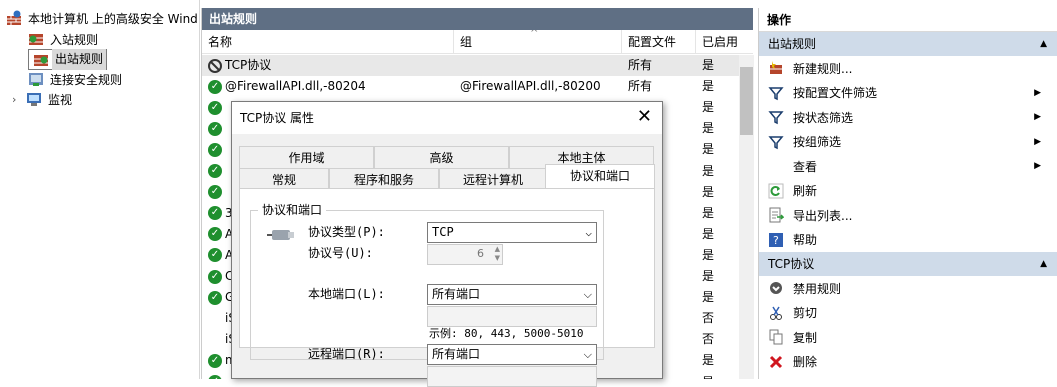  What do you see at coordinates (530, 86) in the screenshot?
I see `rule-group: @FirewallAPI.dll,-80200` at bounding box center [530, 86].